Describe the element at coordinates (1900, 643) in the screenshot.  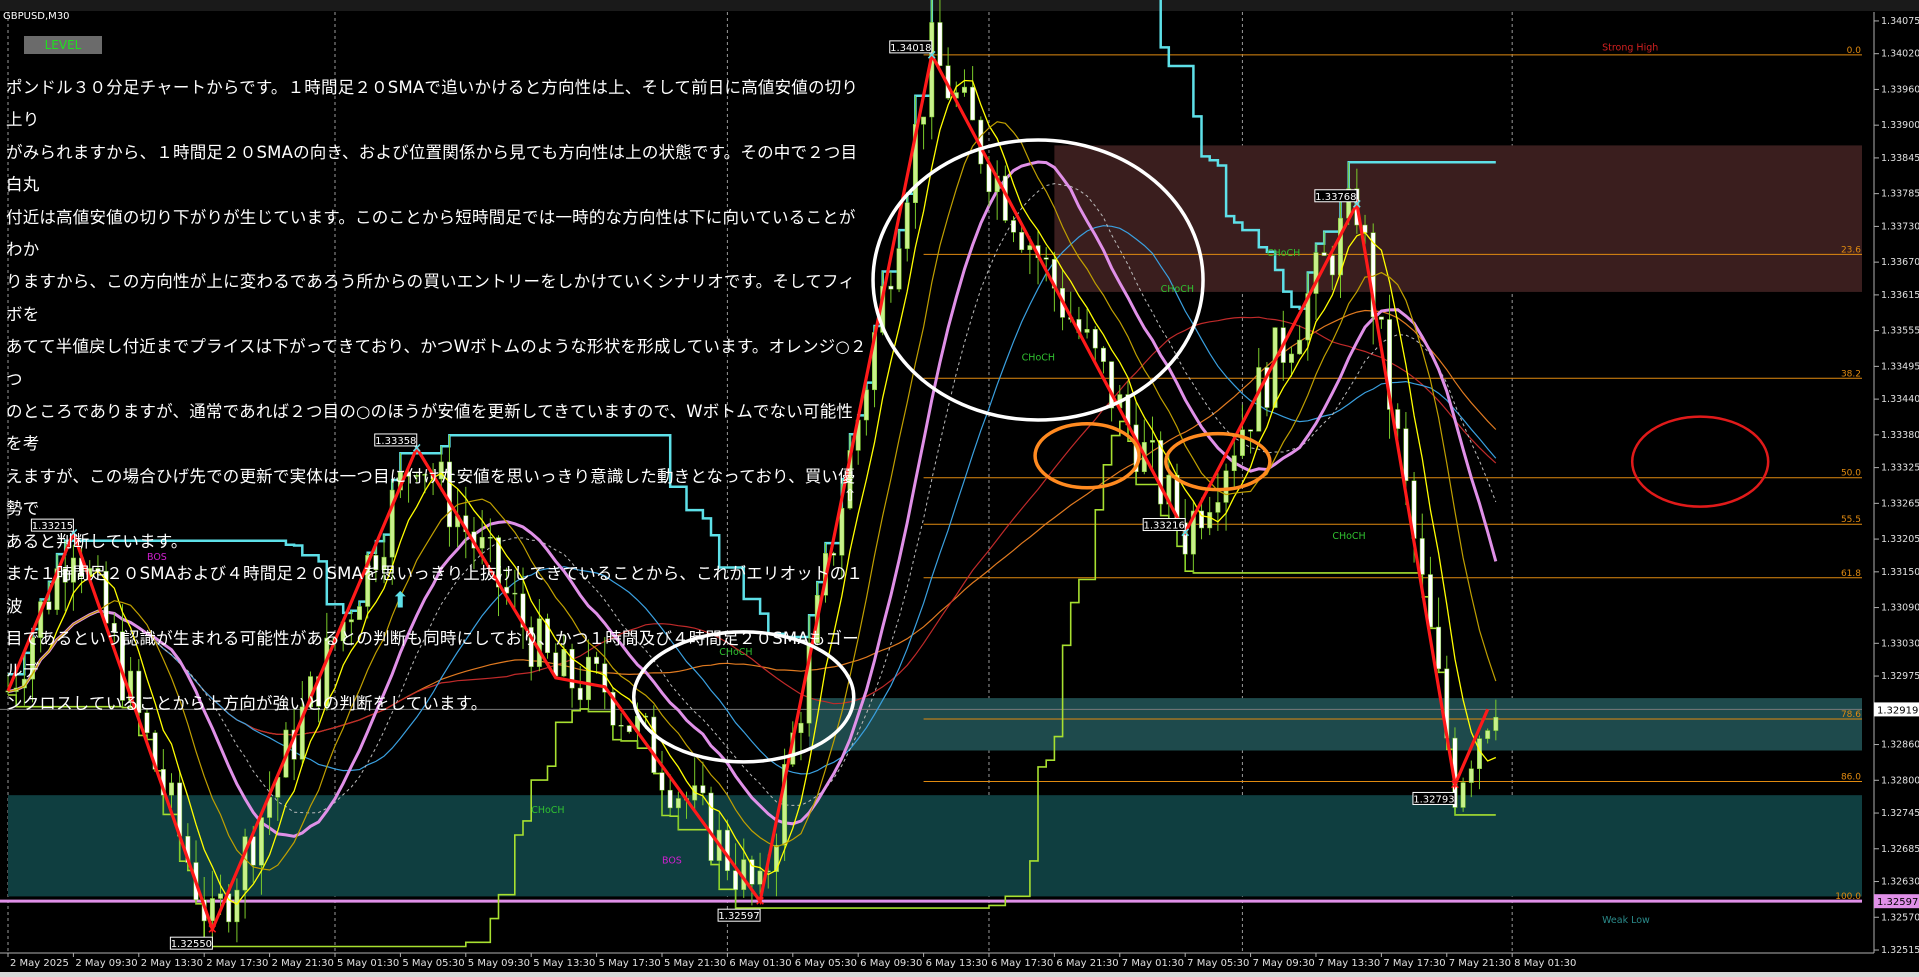
I see `y-tick-label: 1.33030` at that location.